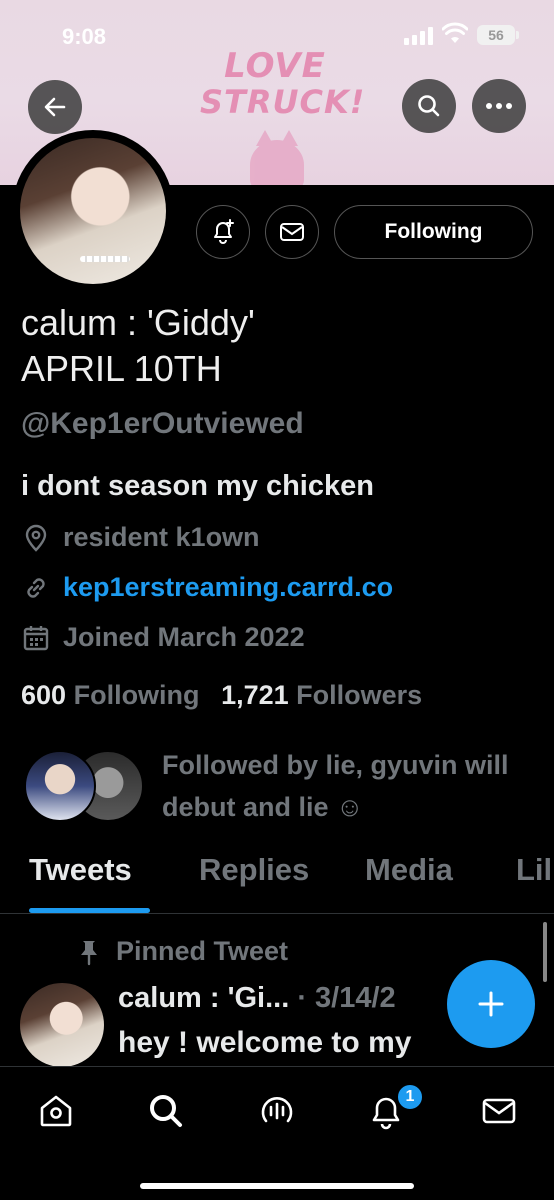  What do you see at coordinates (264, 1043) in the screenshot?
I see `tweet-text: hey ! welcome to my` at bounding box center [264, 1043].